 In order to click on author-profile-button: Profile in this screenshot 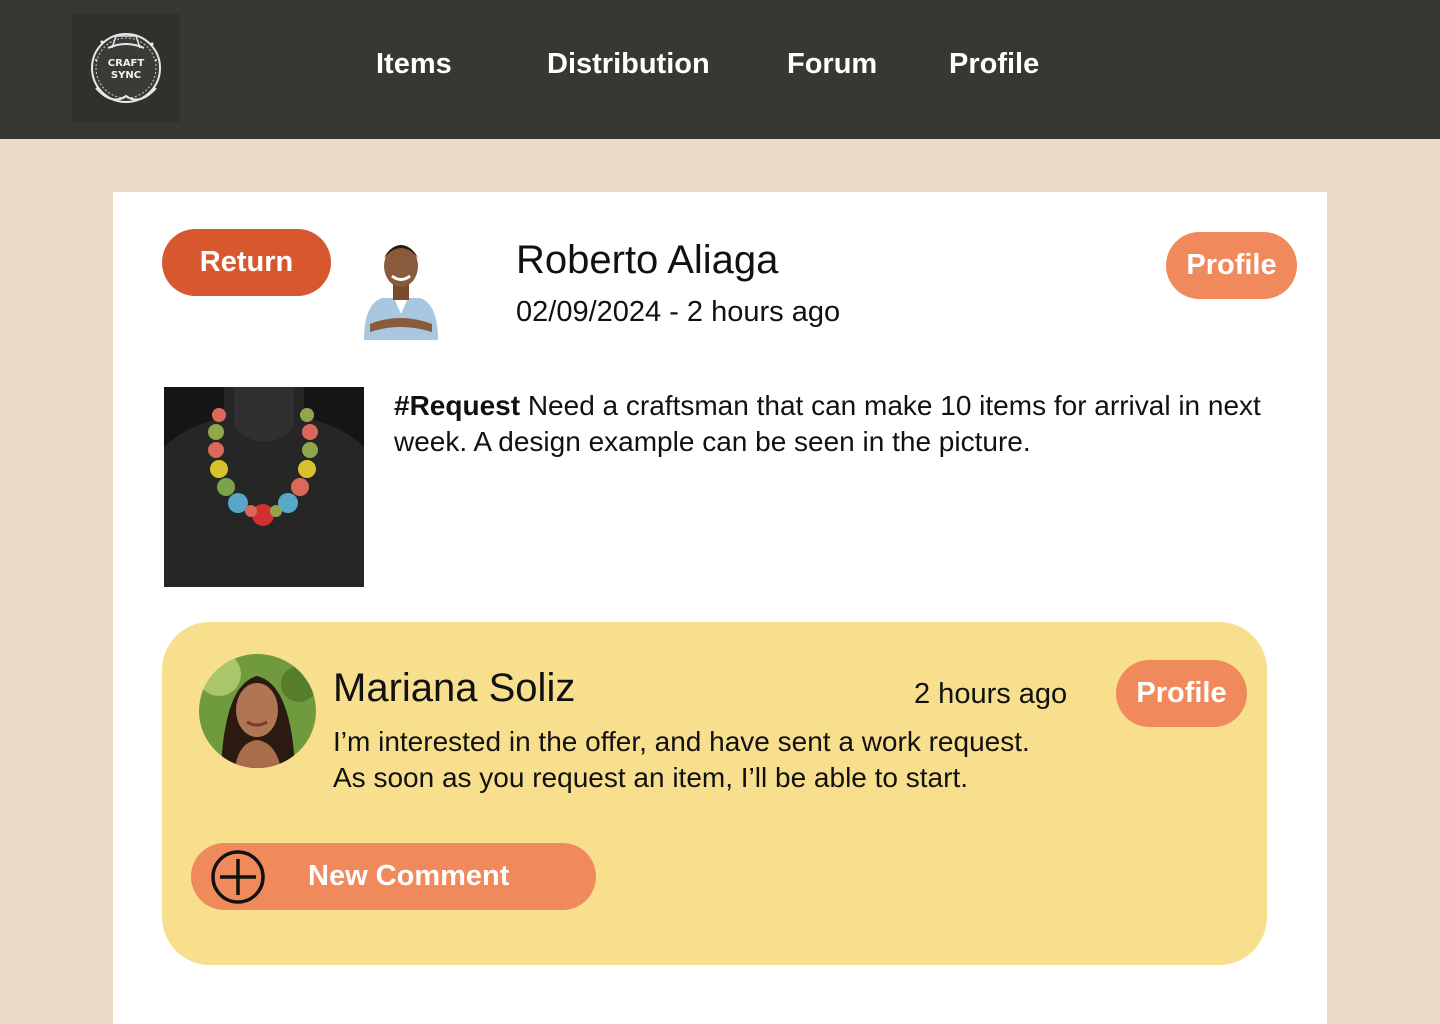, I will do `click(1231, 265)`.